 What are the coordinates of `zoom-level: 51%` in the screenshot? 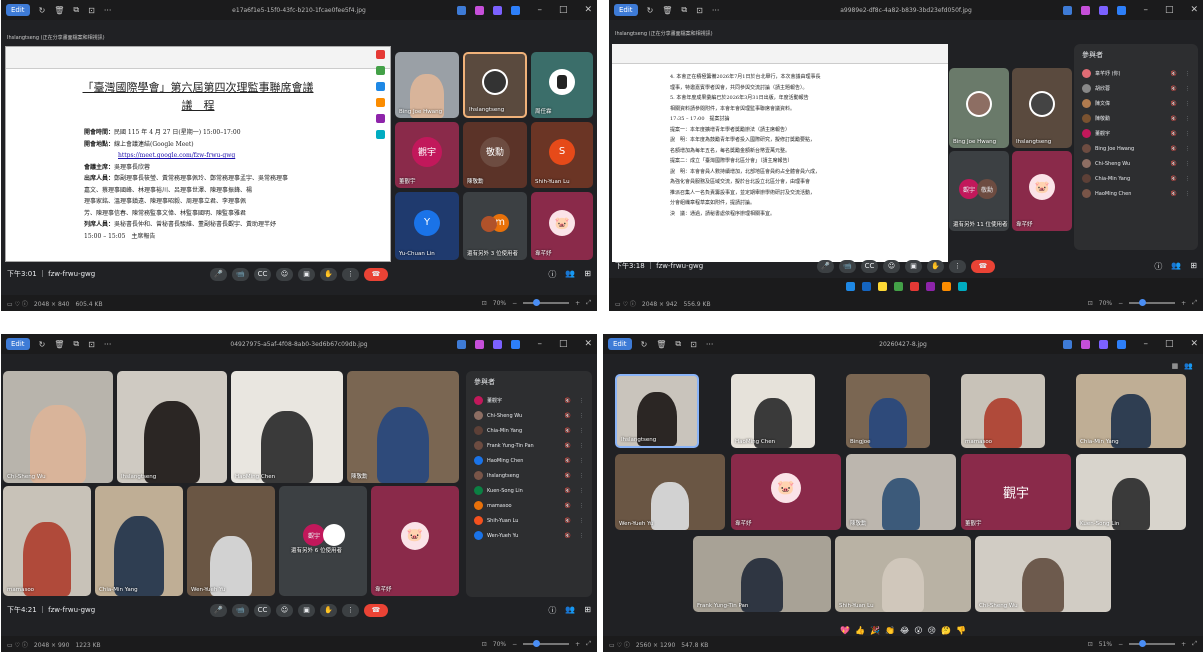 It's located at (1105, 644).